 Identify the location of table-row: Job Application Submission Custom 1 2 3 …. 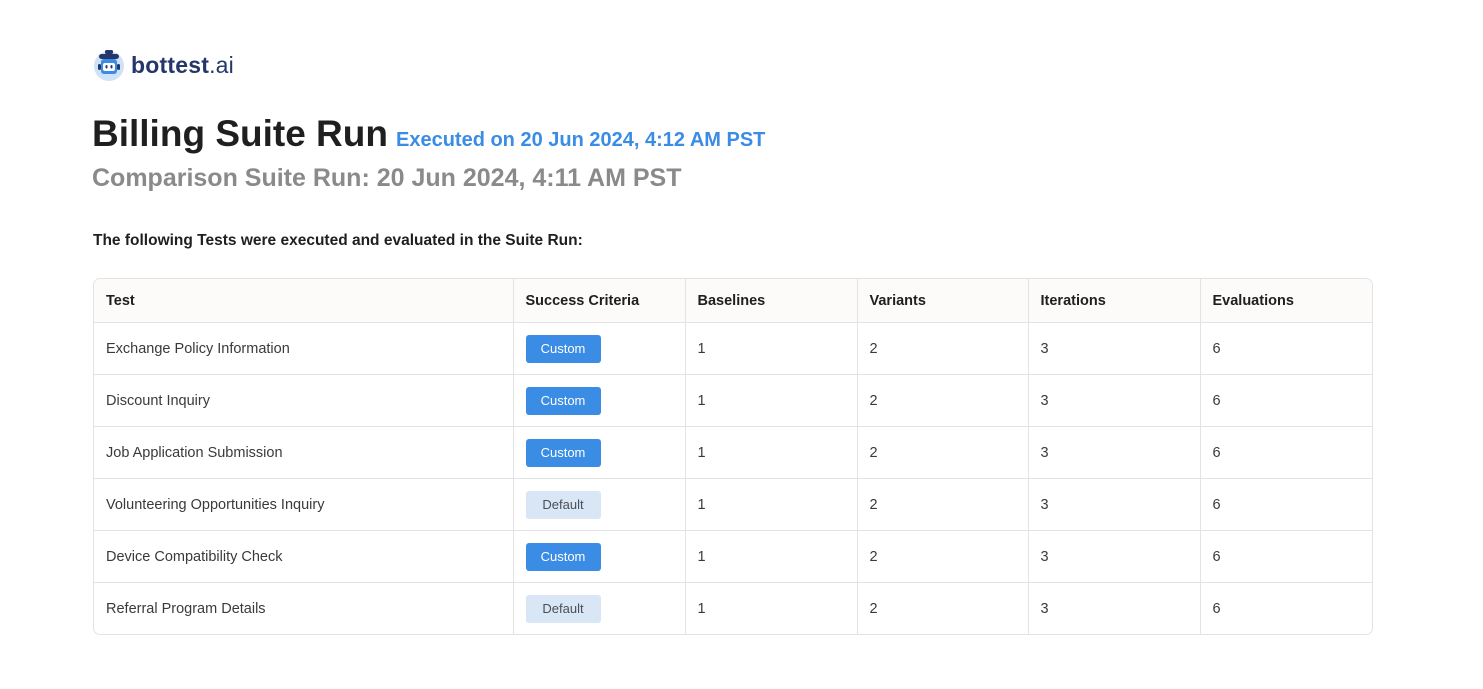
(733, 452).